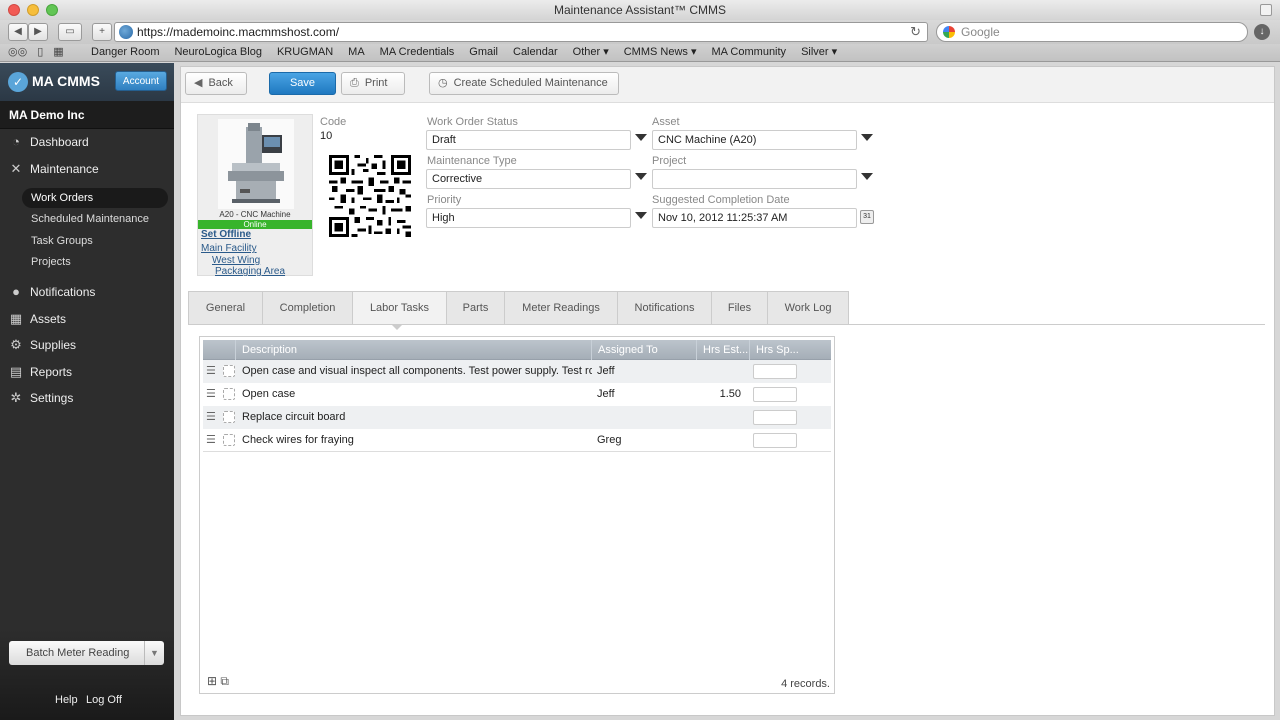 The width and height of the screenshot is (1280, 720). What do you see at coordinates (95, 219) in the screenshot?
I see `nav-scheduled-maintenance: Scheduled Maintenance` at bounding box center [95, 219].